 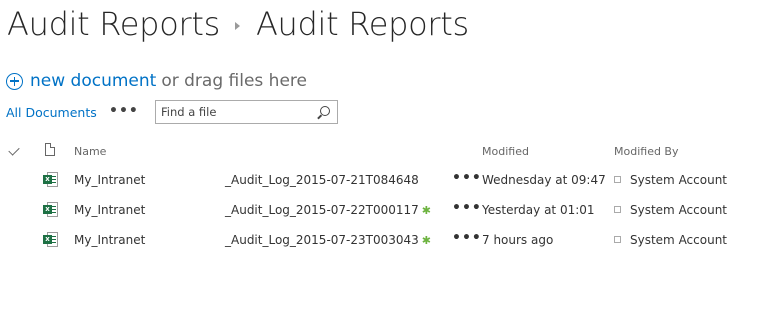 I want to click on modified-date: Yesterday at 01:01, so click(x=538, y=210).